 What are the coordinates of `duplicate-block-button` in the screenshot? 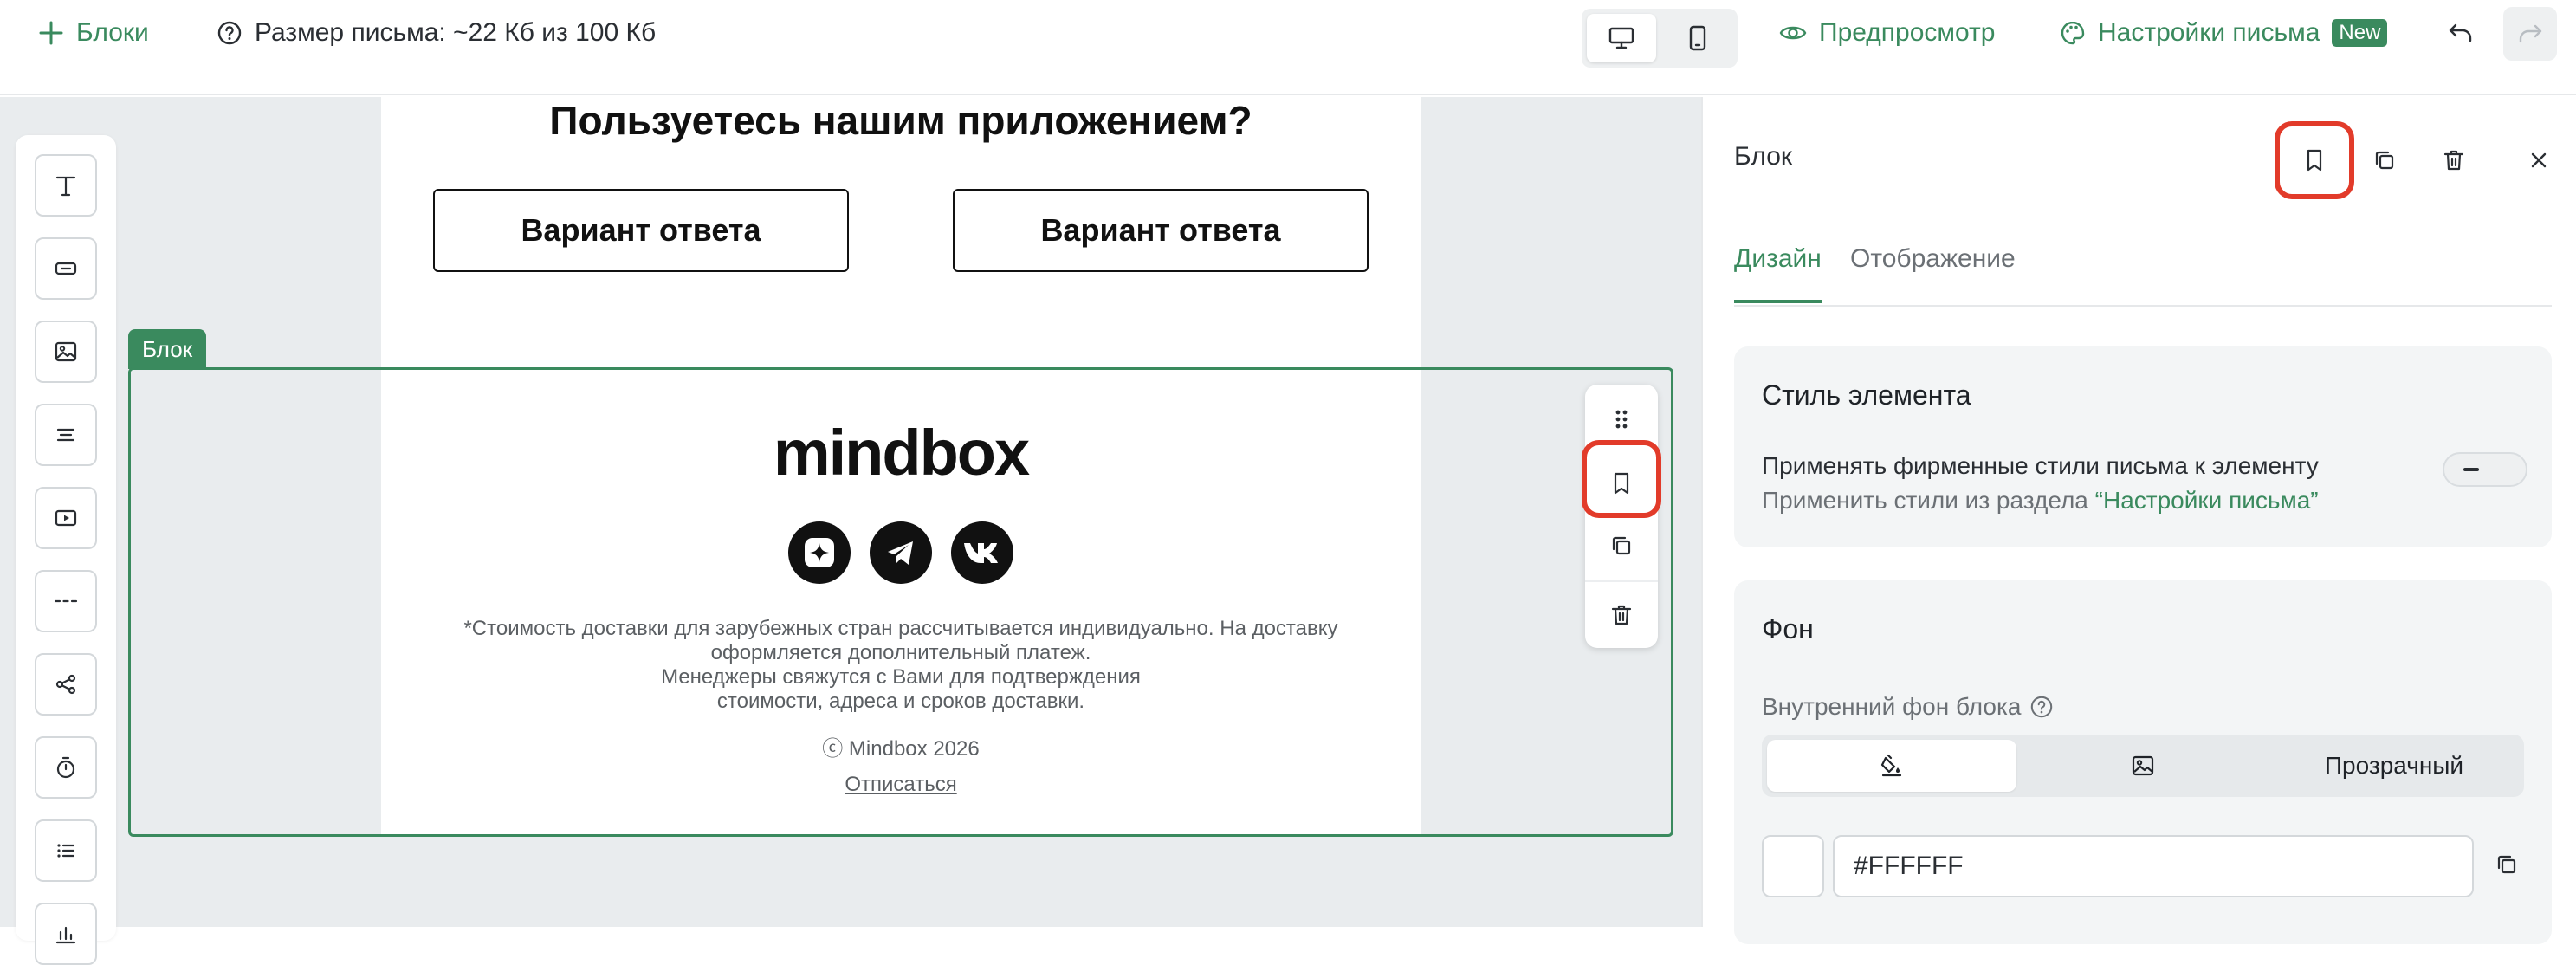 It's located at (1621, 546).